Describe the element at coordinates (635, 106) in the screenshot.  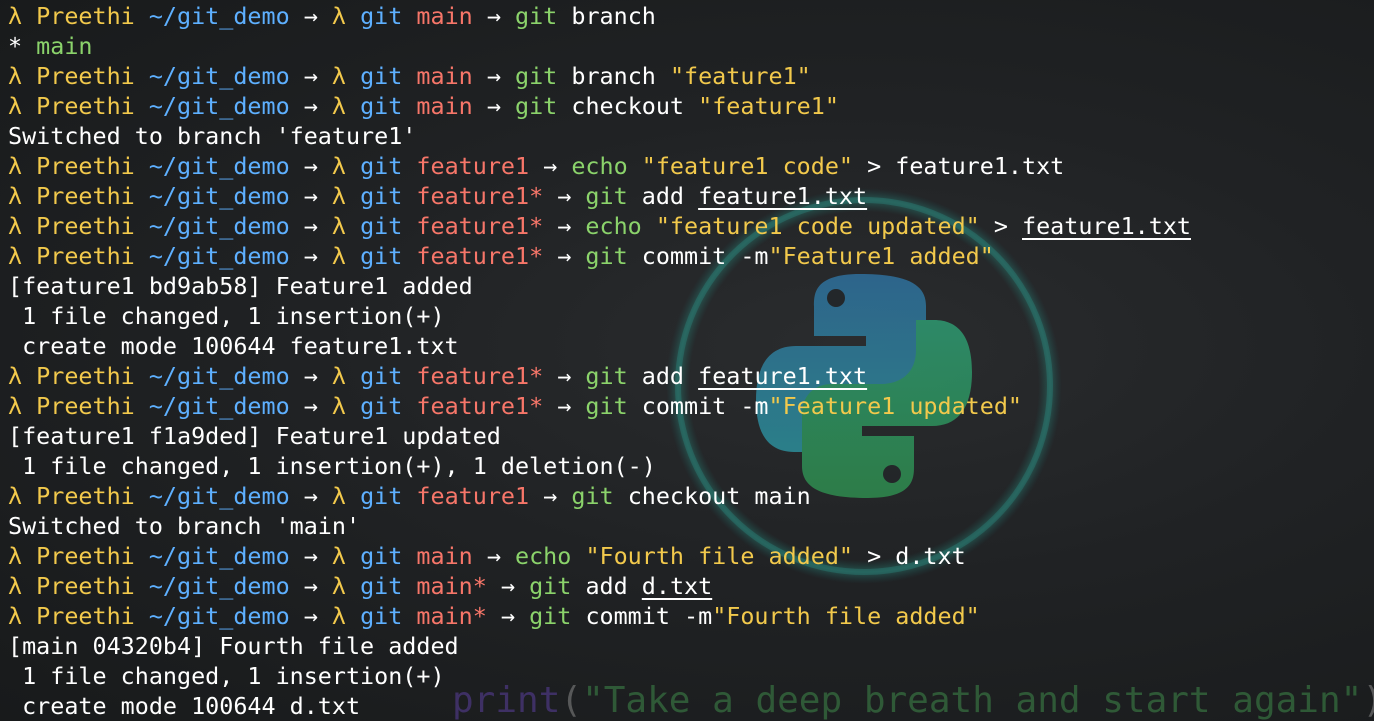
I see `line-token: checkout` at that location.